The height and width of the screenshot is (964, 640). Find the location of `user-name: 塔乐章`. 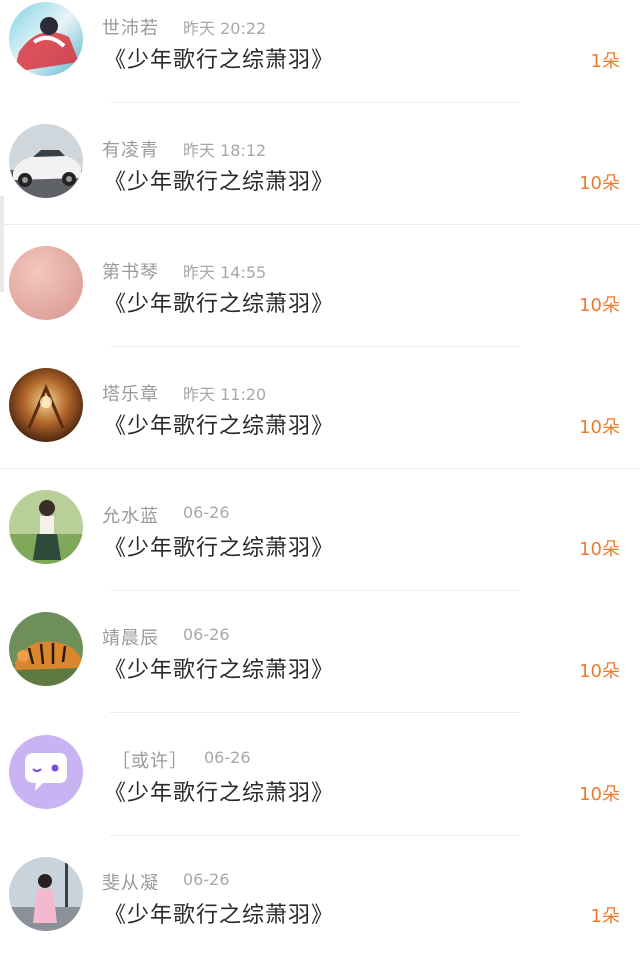

user-name: 塔乐章 is located at coordinates (130, 394).